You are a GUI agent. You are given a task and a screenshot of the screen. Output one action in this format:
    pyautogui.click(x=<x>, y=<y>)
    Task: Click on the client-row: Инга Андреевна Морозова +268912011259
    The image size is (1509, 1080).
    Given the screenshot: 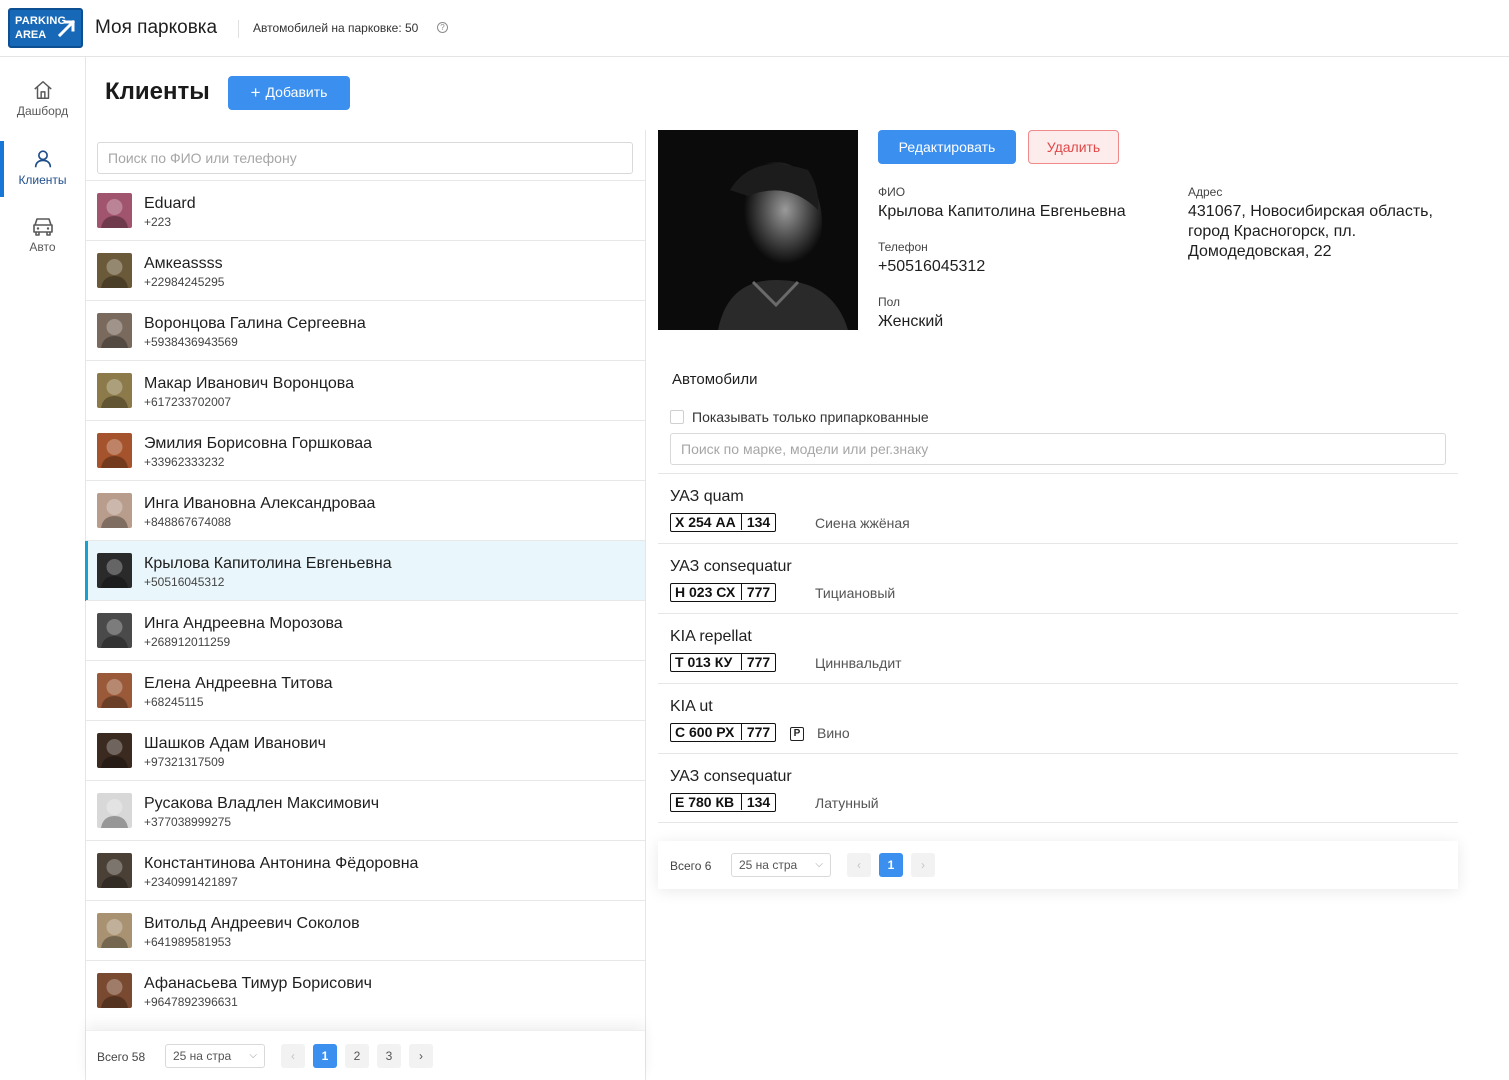 What is the action you would take?
    pyautogui.click(x=365, y=630)
    